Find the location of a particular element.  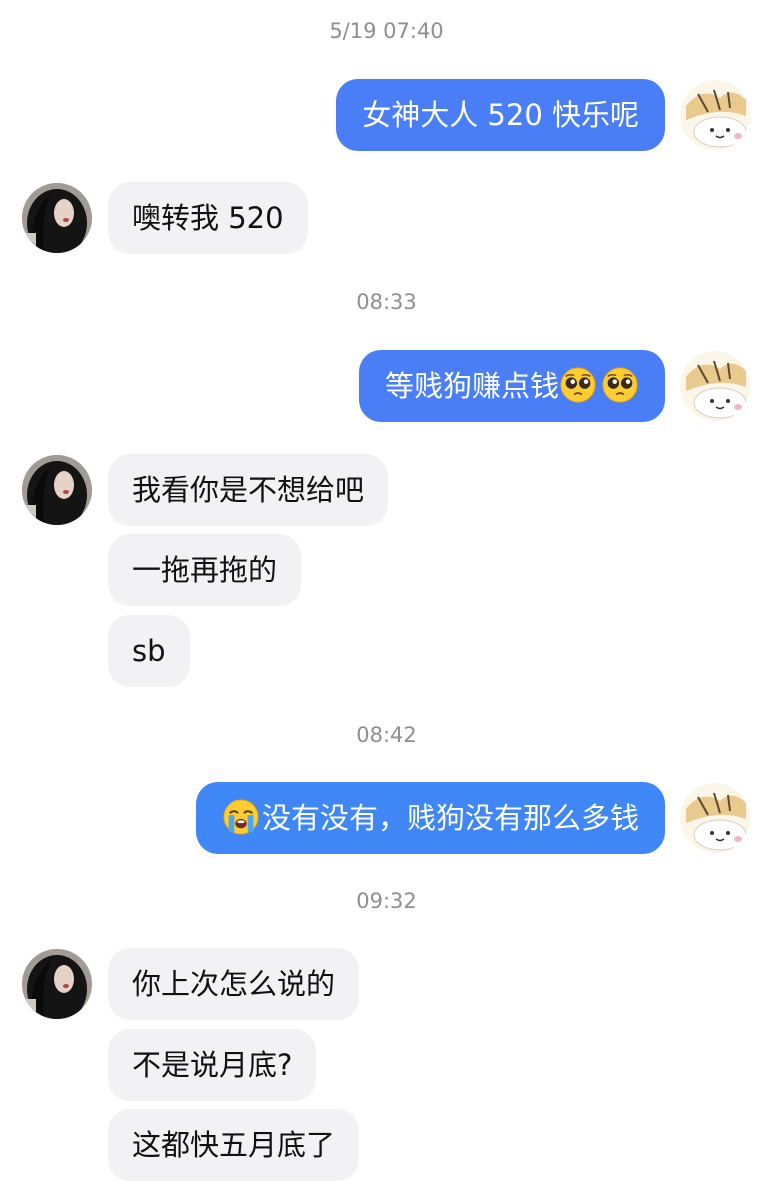

incoming-message-bubble: 不是说月底? is located at coordinates (212, 1065).